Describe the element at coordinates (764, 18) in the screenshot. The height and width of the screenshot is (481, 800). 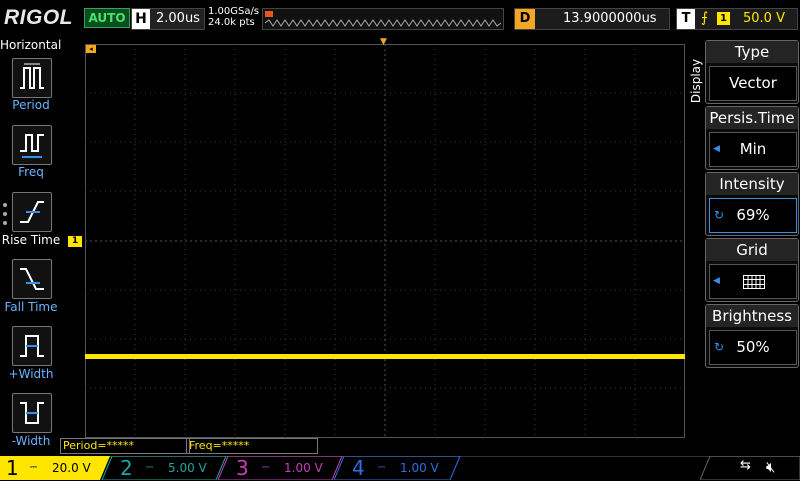
I see `trigger-level-value: 50.0 V` at that location.